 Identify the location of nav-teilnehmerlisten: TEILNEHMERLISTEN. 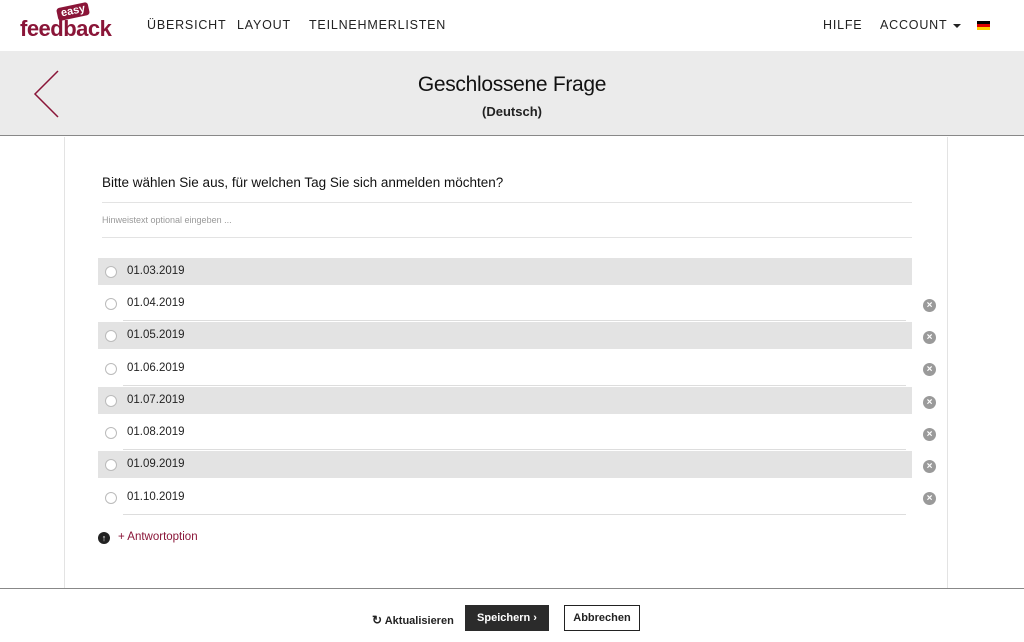
(377, 25).